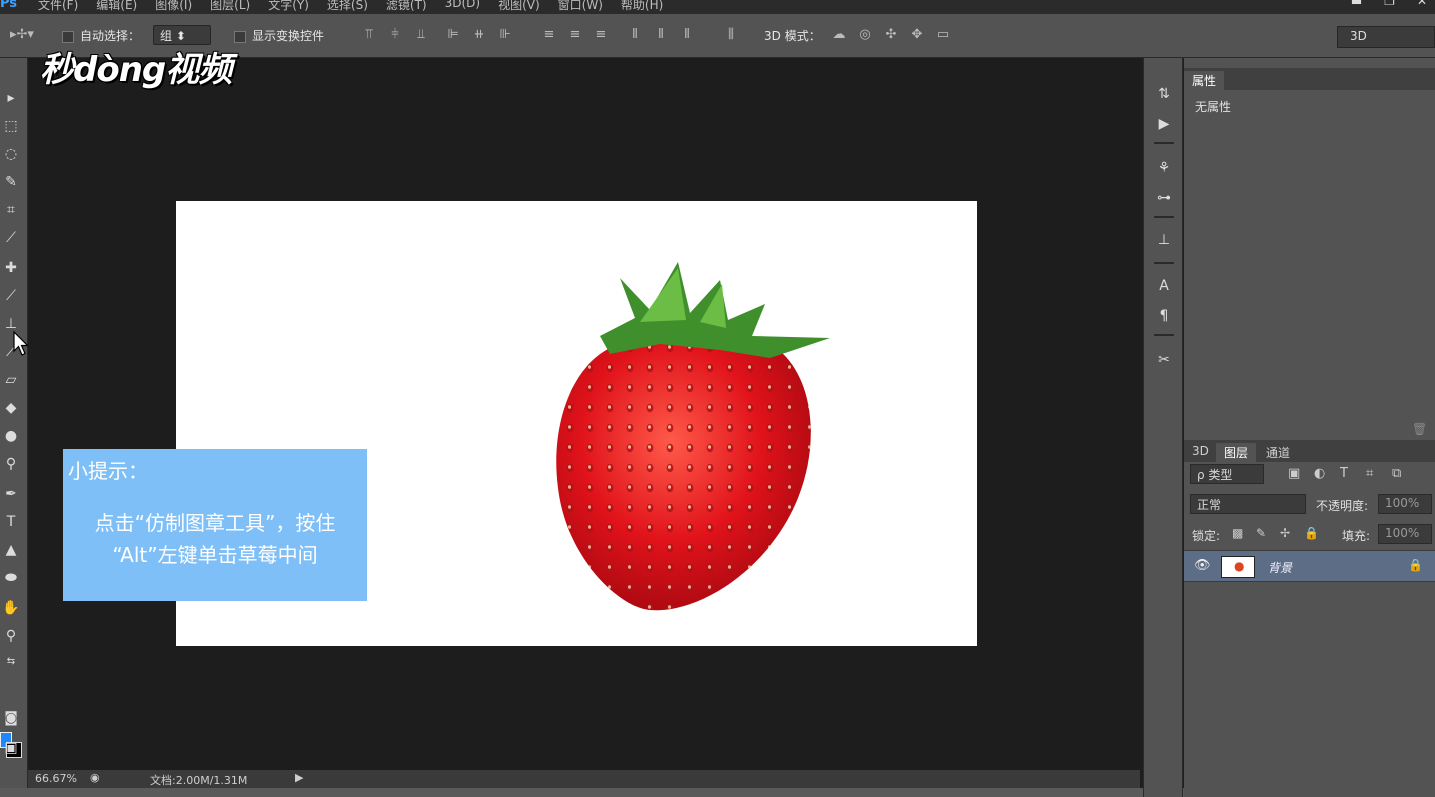 The height and width of the screenshot is (797, 1435). I want to click on menu-file: 文件(F), so click(58, 6).